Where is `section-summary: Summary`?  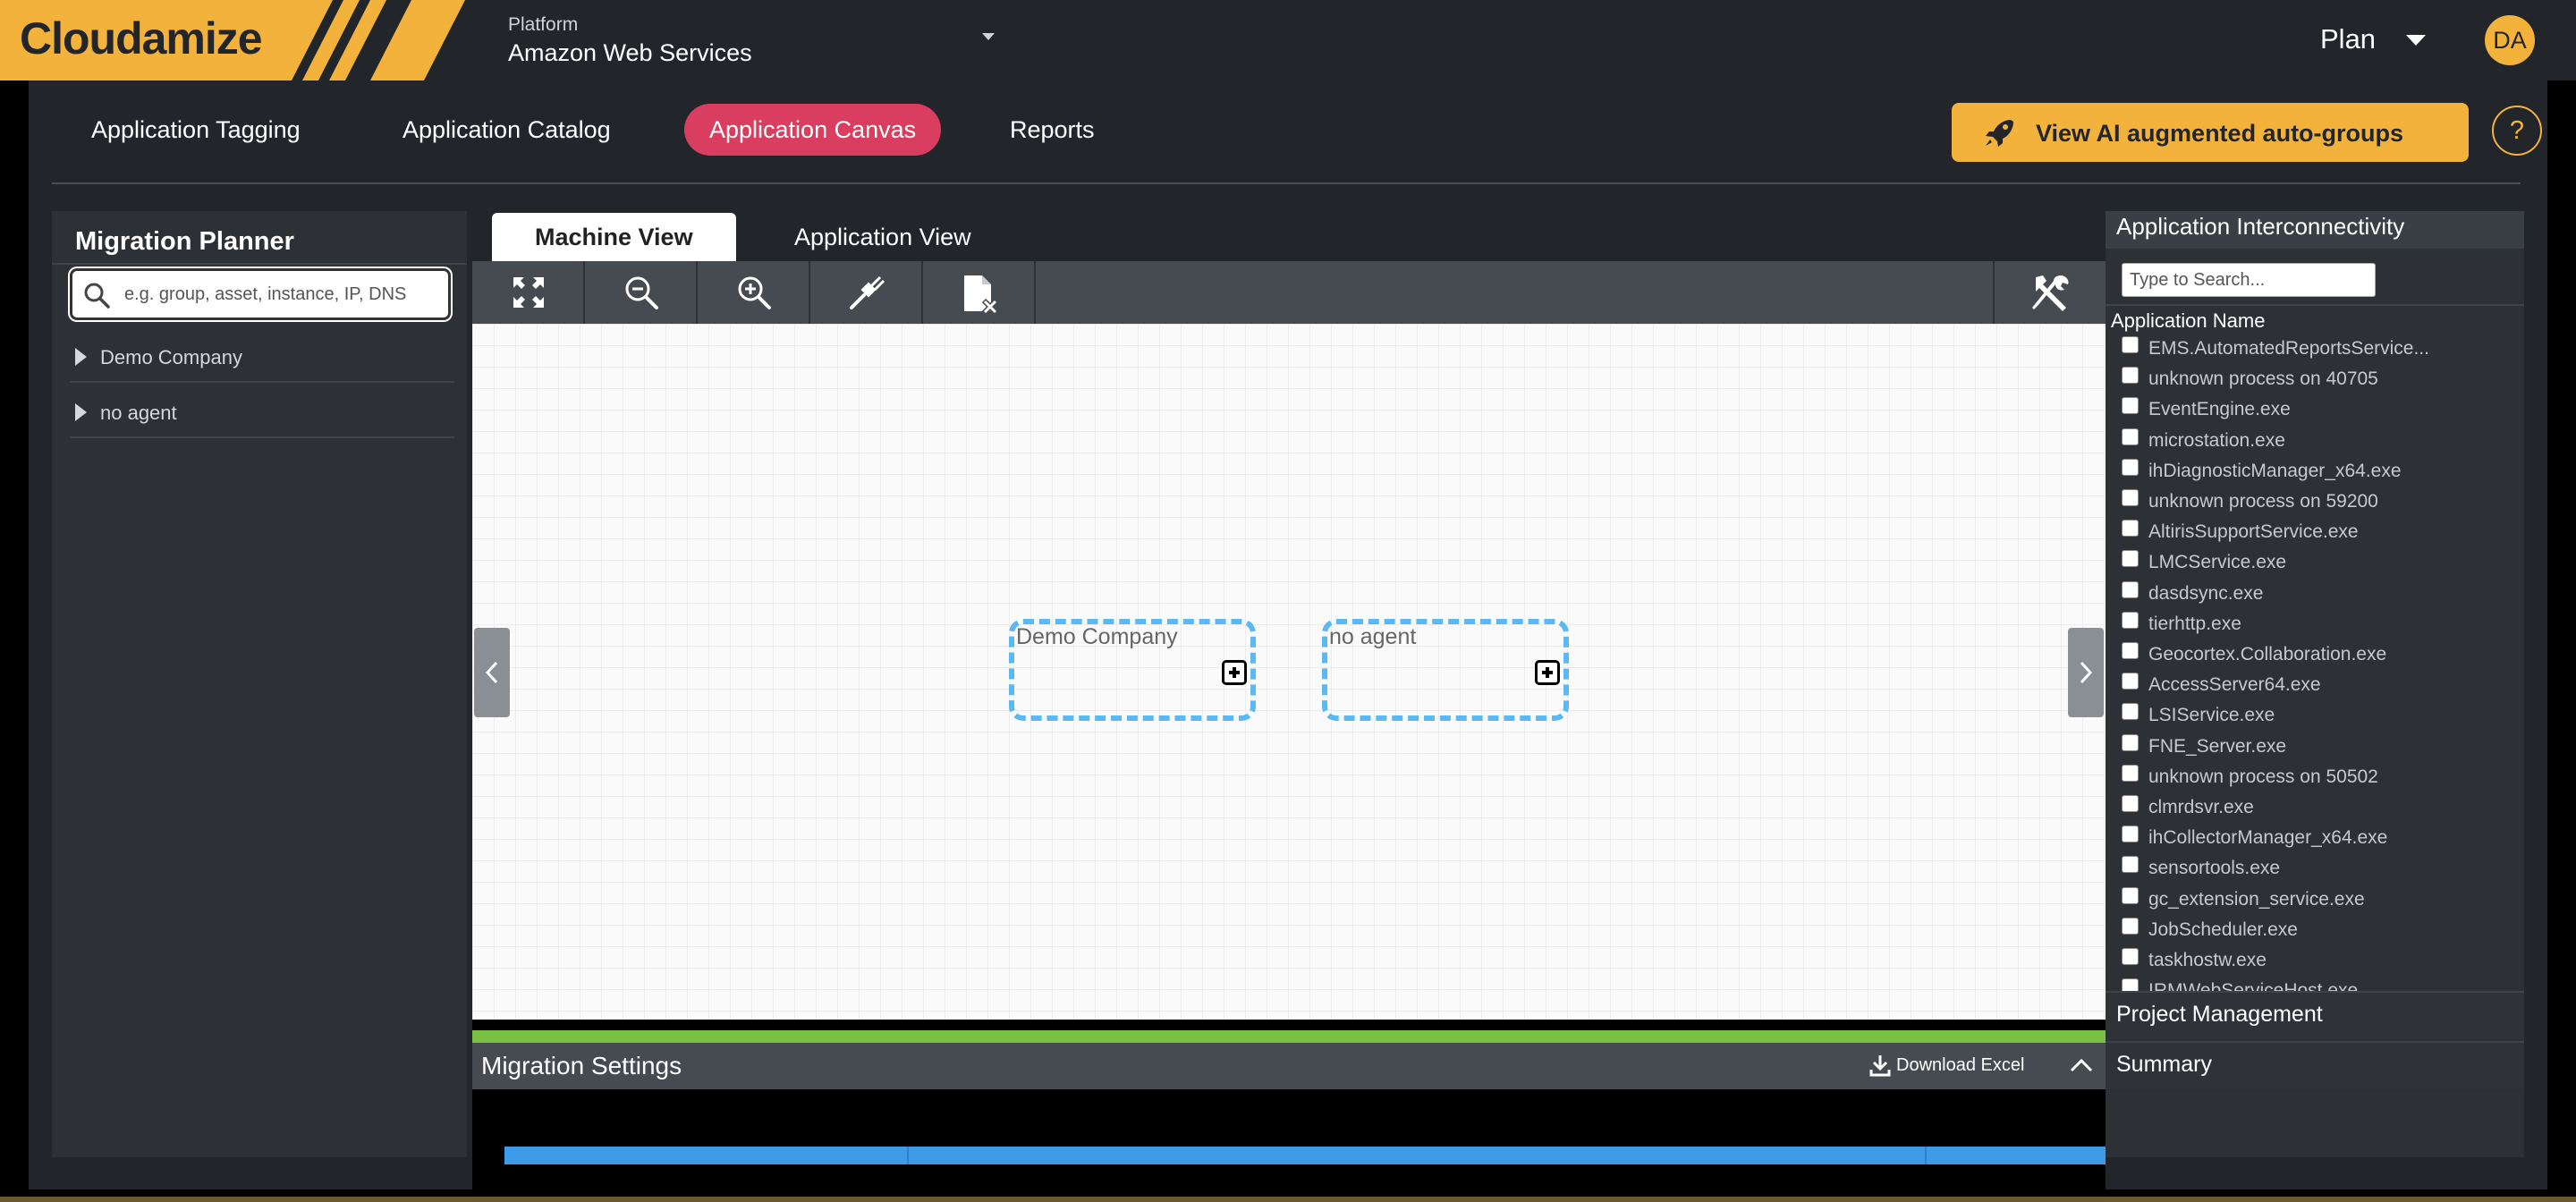
section-summary: Summary is located at coordinates (2315, 1065).